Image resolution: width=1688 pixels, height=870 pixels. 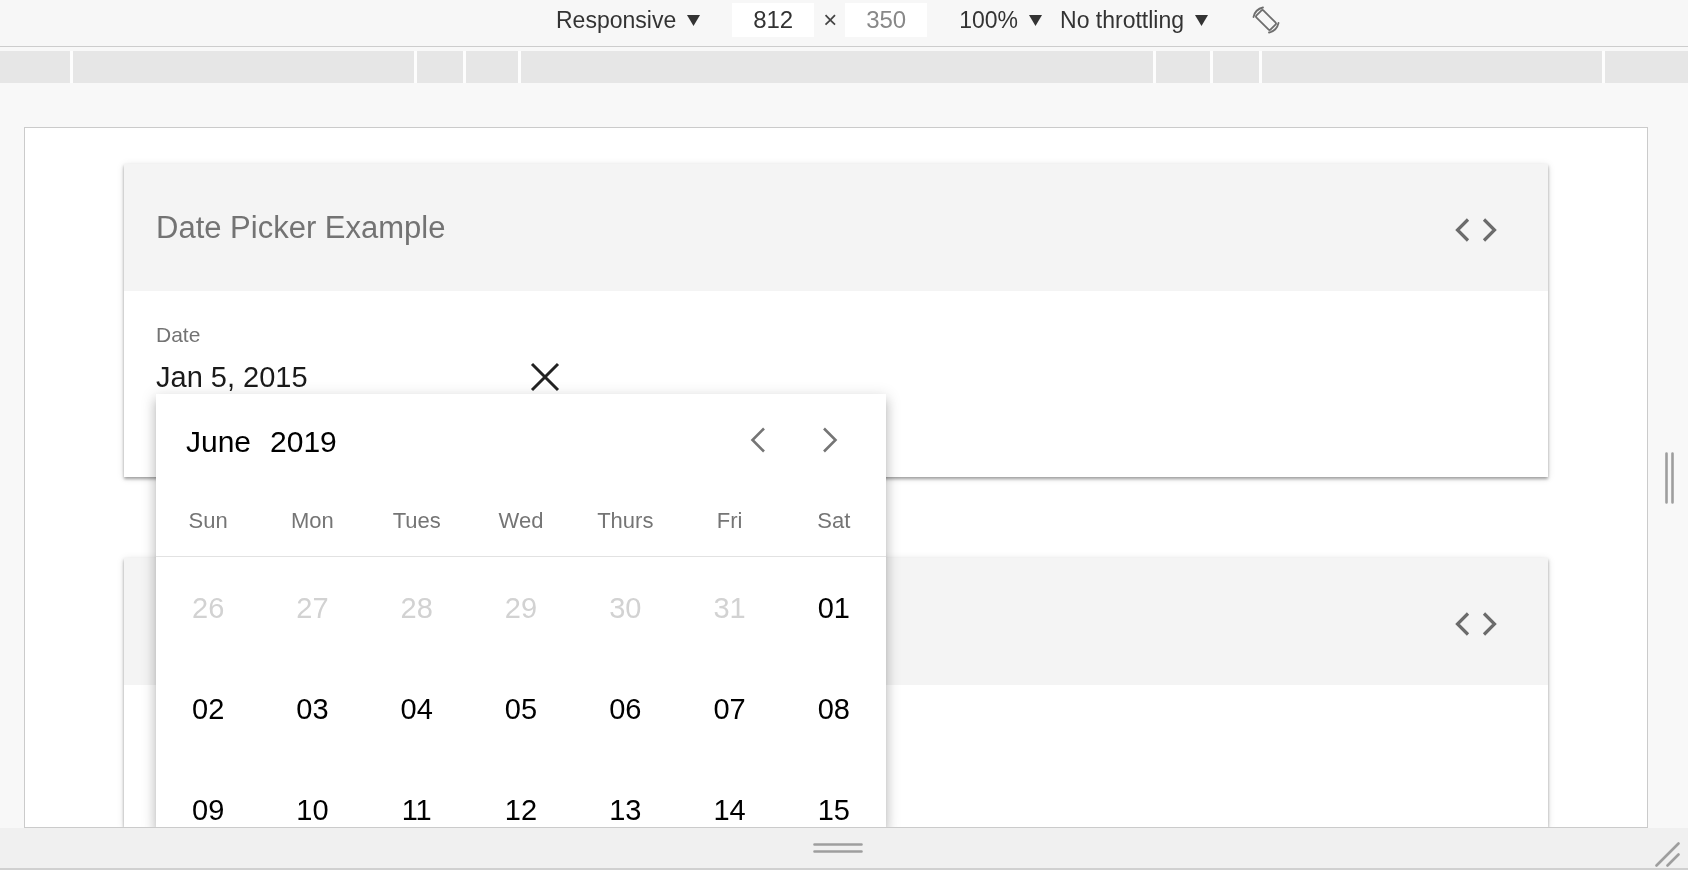 What do you see at coordinates (521, 521) in the screenshot?
I see `weekday-label: Wed` at bounding box center [521, 521].